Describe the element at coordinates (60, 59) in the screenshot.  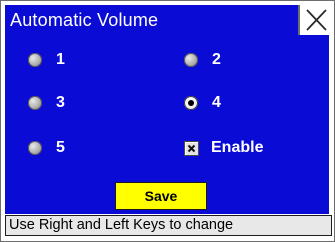
I see `volume-option-1-label: 1` at that location.